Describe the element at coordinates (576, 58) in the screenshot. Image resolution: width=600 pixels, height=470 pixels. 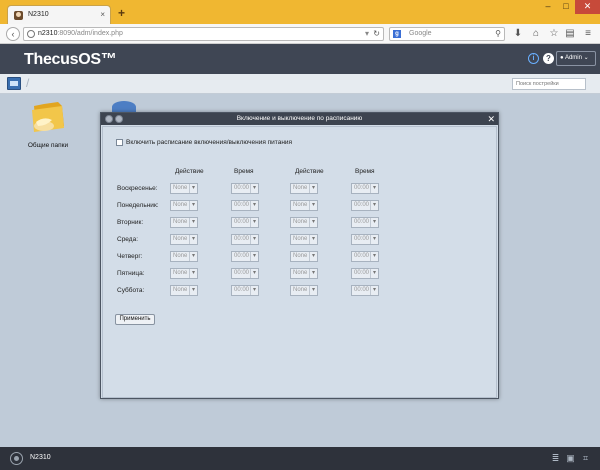
I see `user-menu-button: ● Admin ⌄` at that location.